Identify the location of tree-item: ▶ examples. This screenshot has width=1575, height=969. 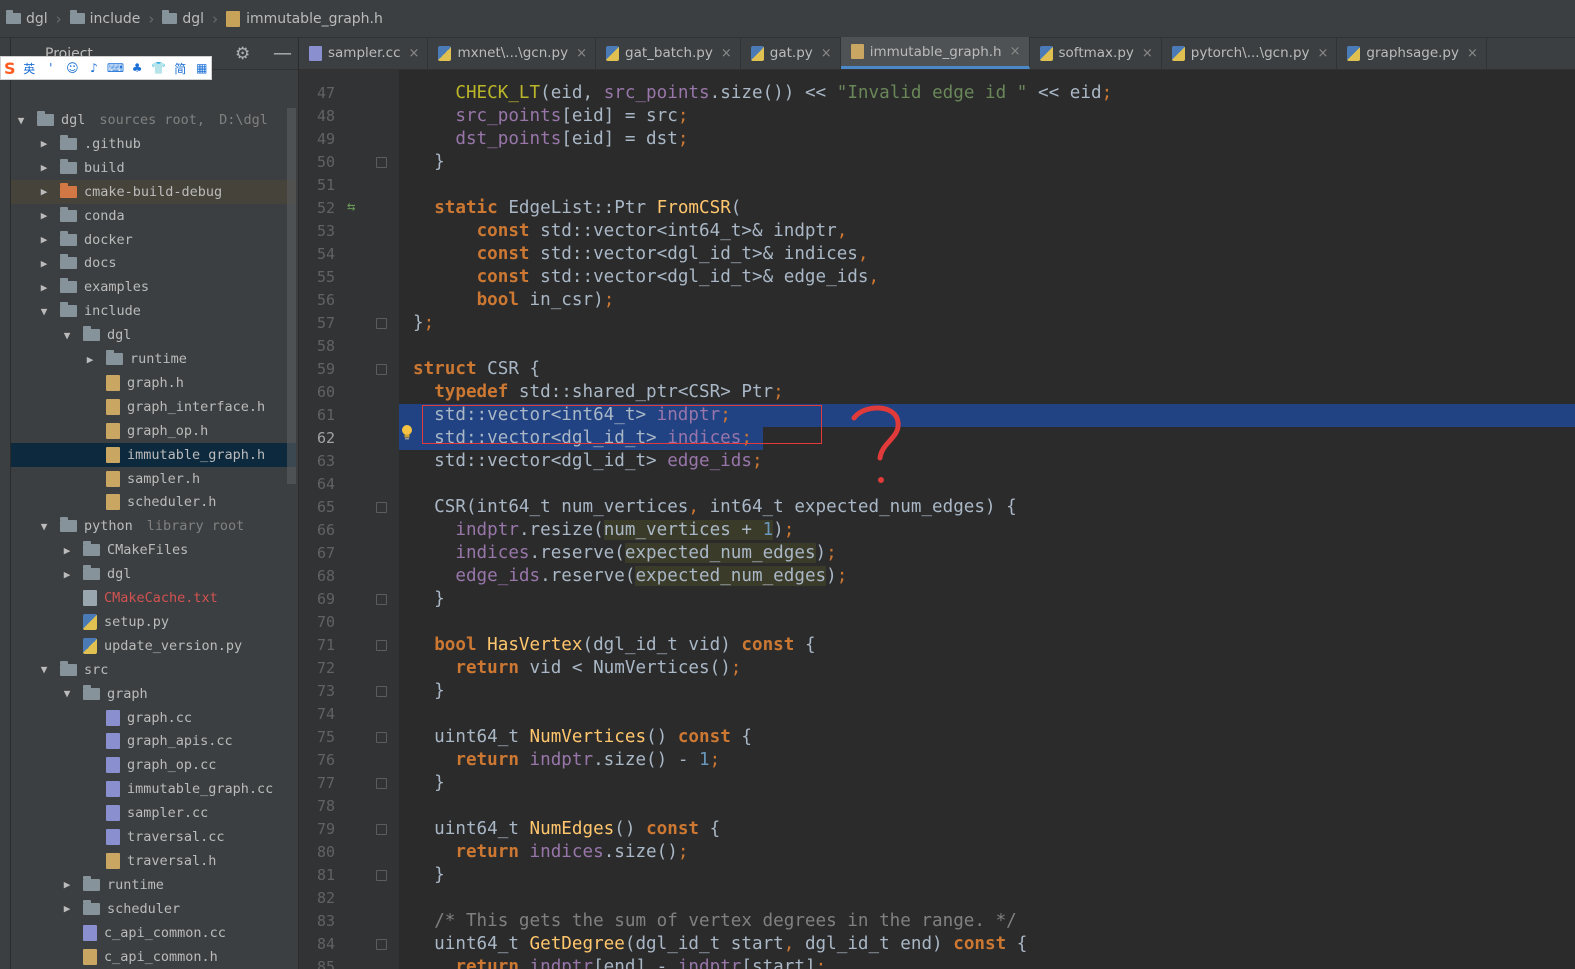
(153, 287).